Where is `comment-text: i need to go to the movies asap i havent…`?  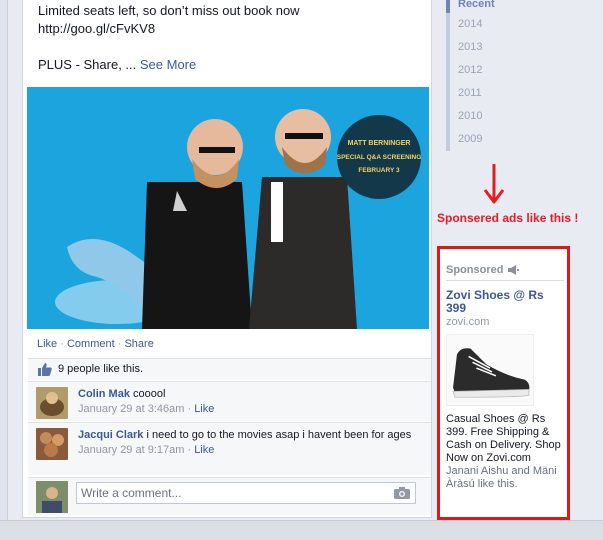 comment-text: i need to go to the movies asap i havent… is located at coordinates (279, 435).